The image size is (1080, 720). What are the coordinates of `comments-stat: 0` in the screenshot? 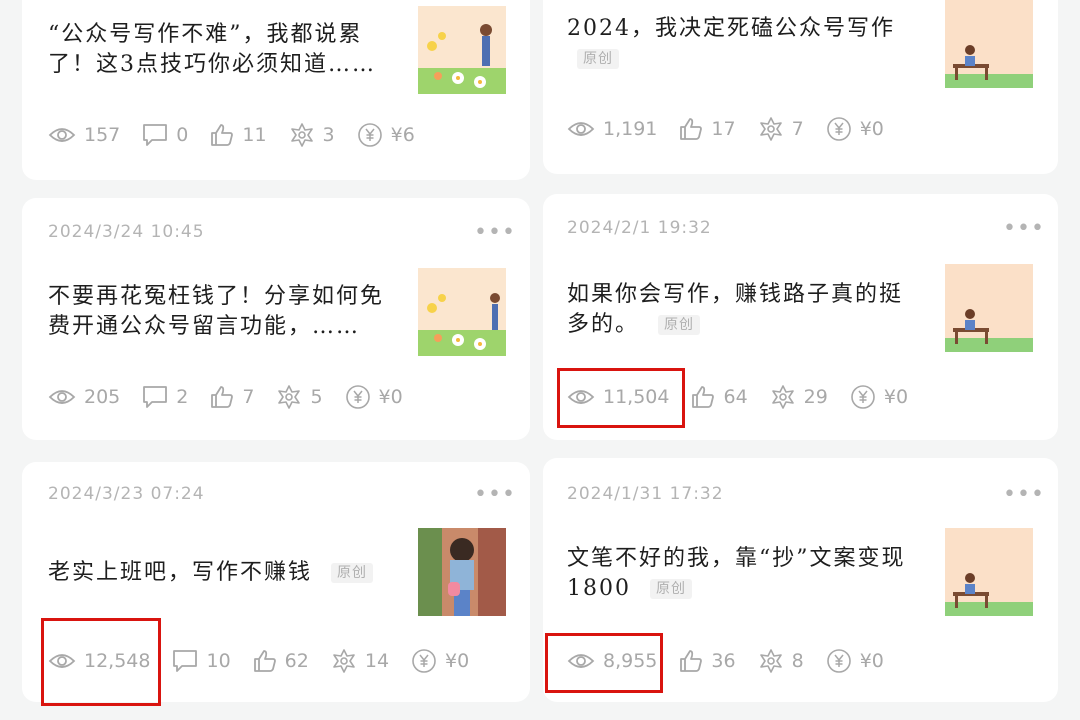 It's located at (165, 135).